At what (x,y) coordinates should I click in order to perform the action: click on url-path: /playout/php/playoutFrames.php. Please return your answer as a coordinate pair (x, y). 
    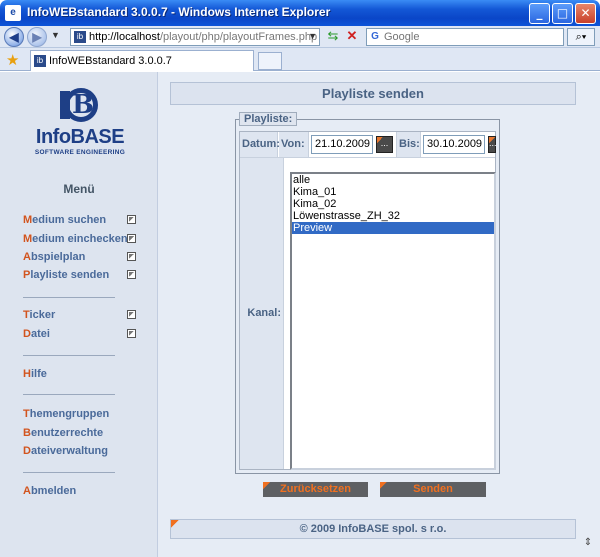
    Looking at the image, I should click on (238, 37).